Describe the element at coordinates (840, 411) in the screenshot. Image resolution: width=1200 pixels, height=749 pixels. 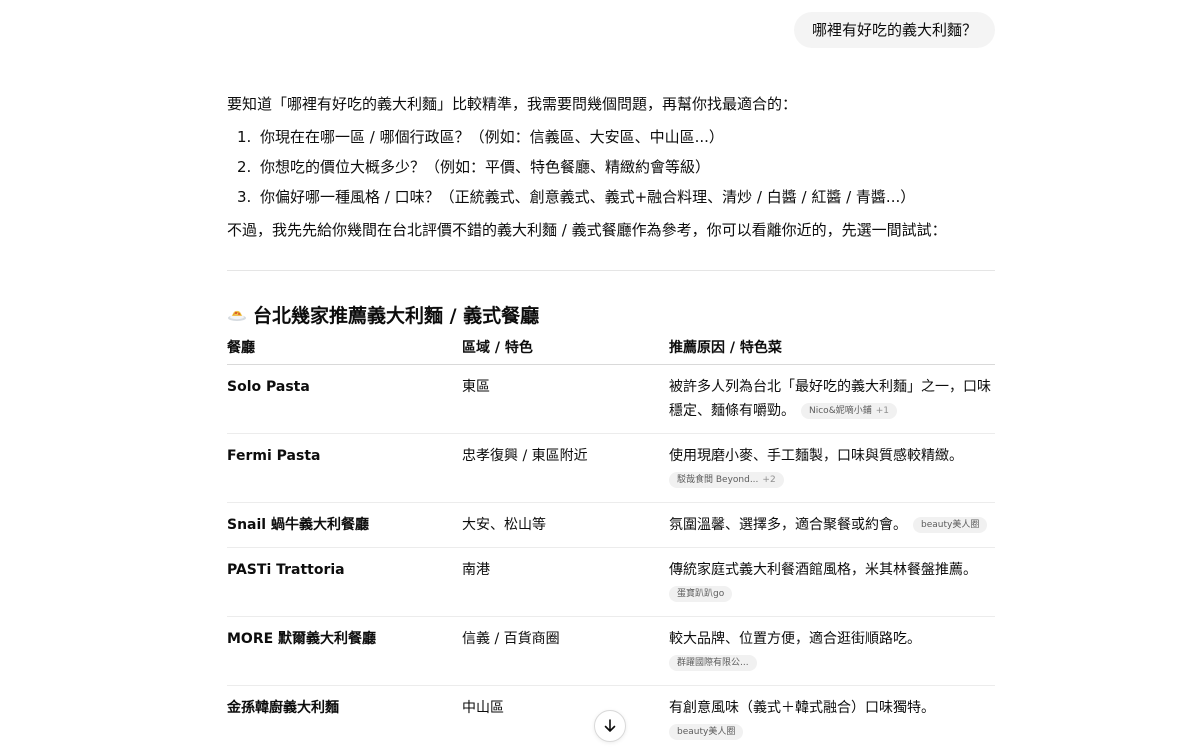
I see `citation-source: Nico&妮嘀小鋪` at that location.